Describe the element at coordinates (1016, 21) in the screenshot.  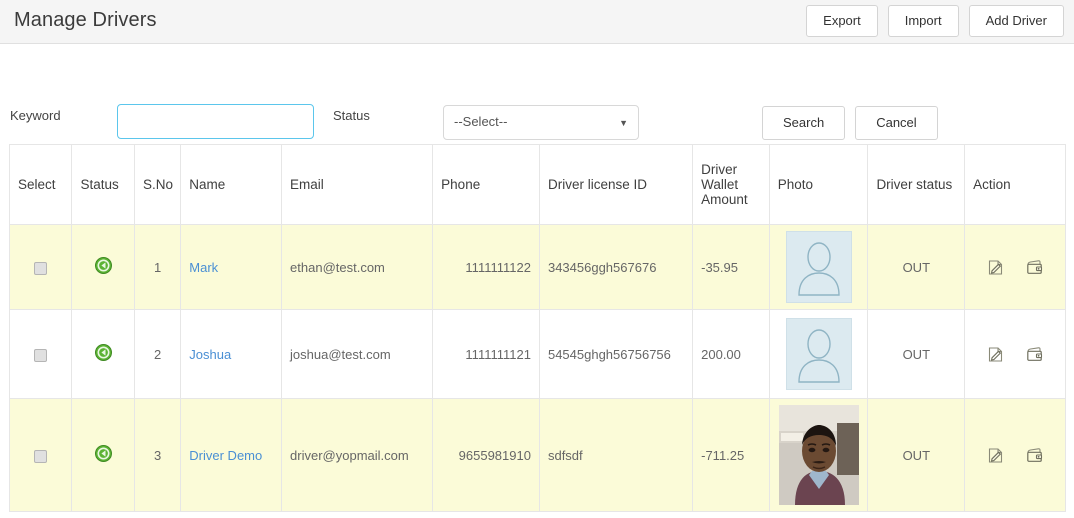
I see `add-driver-button: Add Driver` at that location.